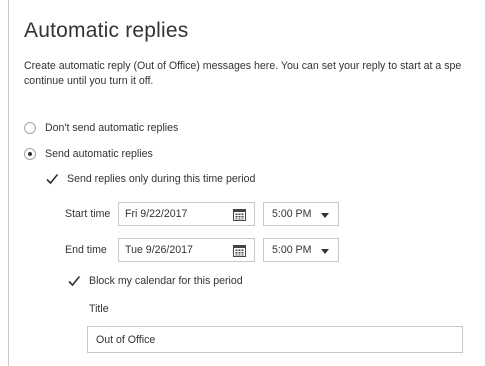 Image resolution: width=485 pixels, height=366 pixels. I want to click on start-date-field: Fri 9/22/2017, so click(186, 214).